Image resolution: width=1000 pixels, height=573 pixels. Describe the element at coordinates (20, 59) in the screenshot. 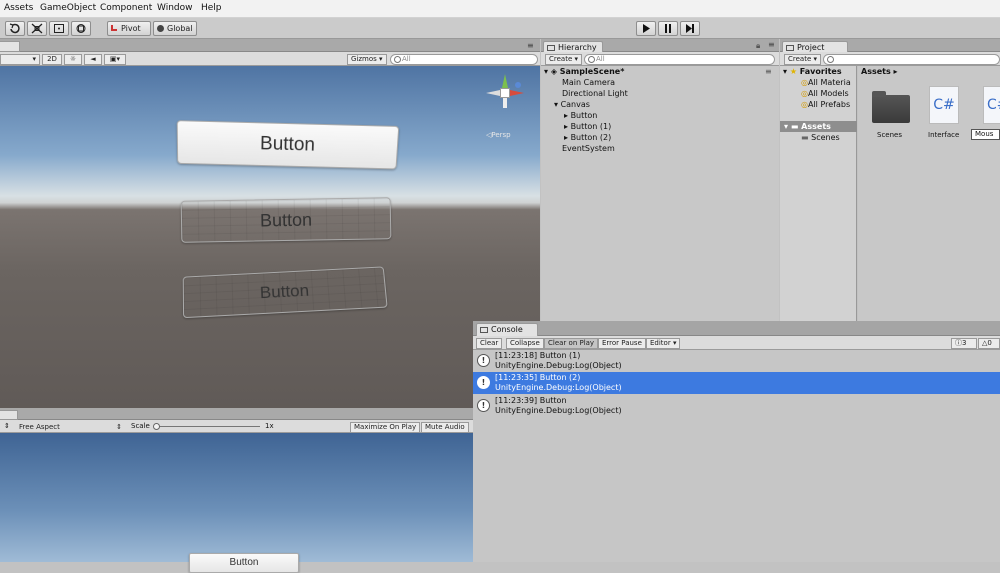

I see `shading-mode-dropdown: ▾` at that location.